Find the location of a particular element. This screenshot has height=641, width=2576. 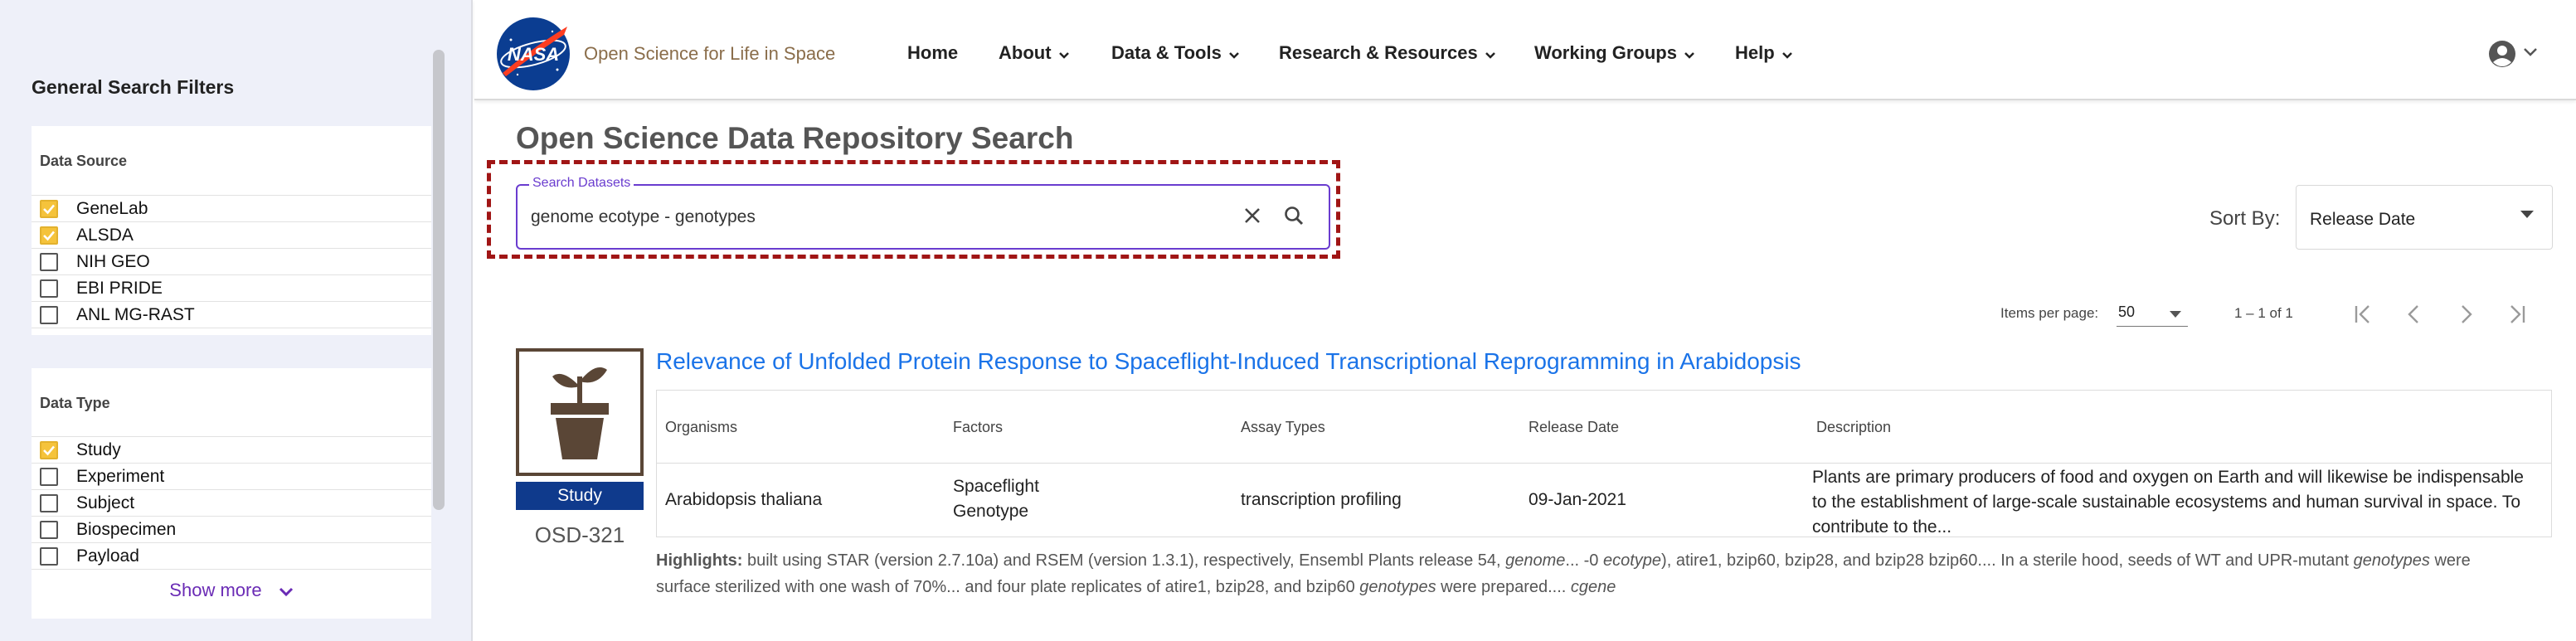

filter-option-label: Study is located at coordinates (99, 449).